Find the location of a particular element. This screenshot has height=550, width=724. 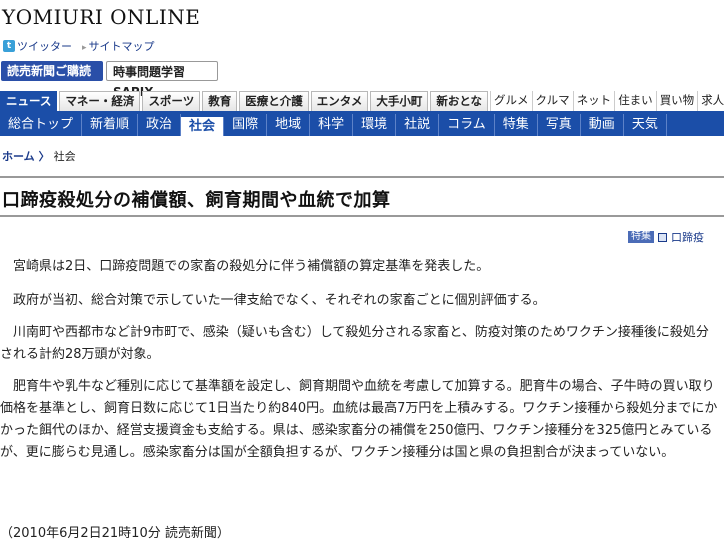

special-feature-link: 特集 口蹄疫 is located at coordinates (666, 237).